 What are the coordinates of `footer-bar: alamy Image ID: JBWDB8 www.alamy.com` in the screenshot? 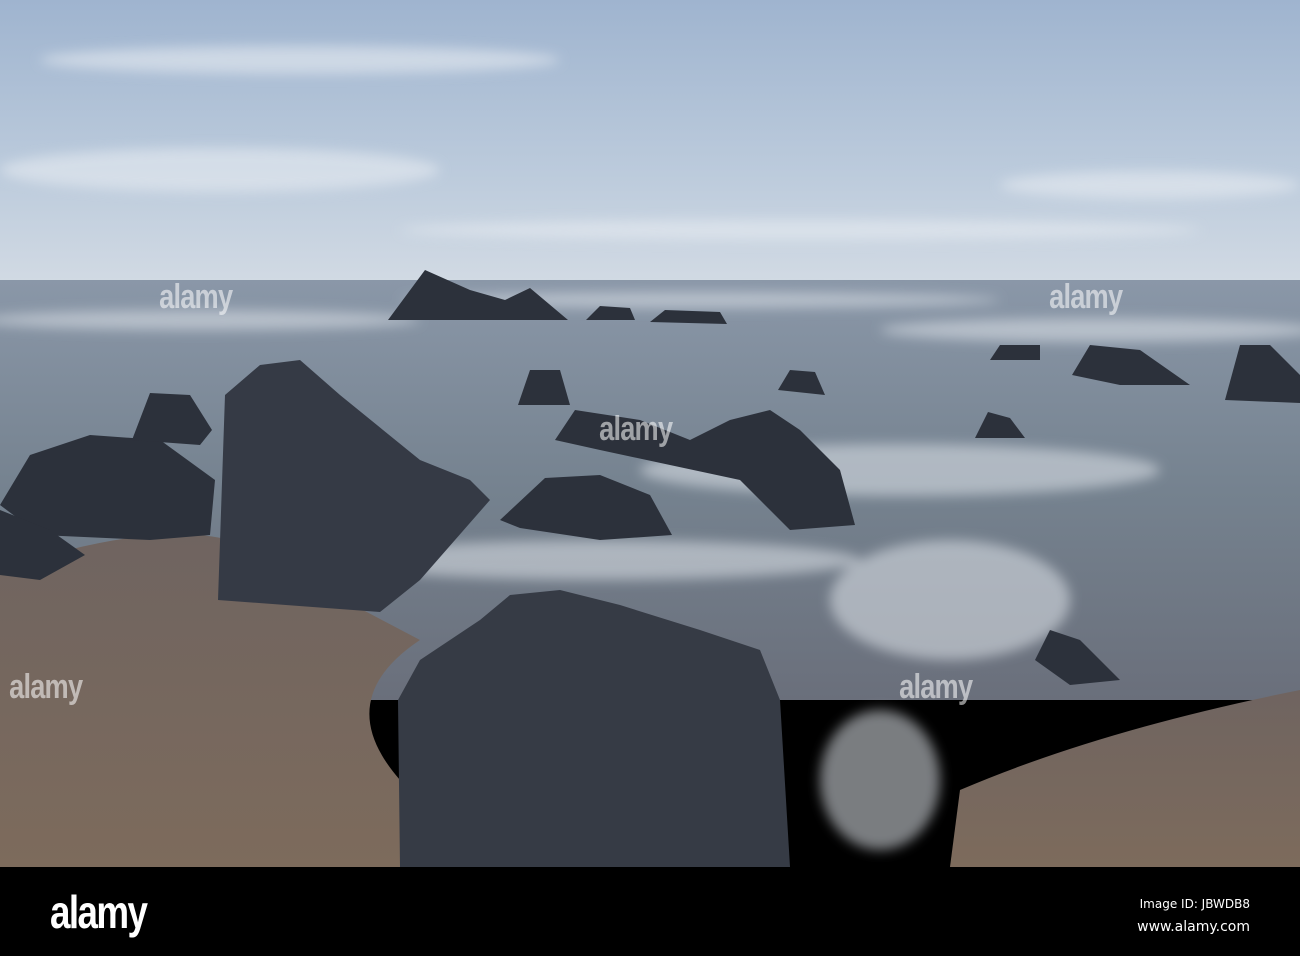 It's located at (650, 911).